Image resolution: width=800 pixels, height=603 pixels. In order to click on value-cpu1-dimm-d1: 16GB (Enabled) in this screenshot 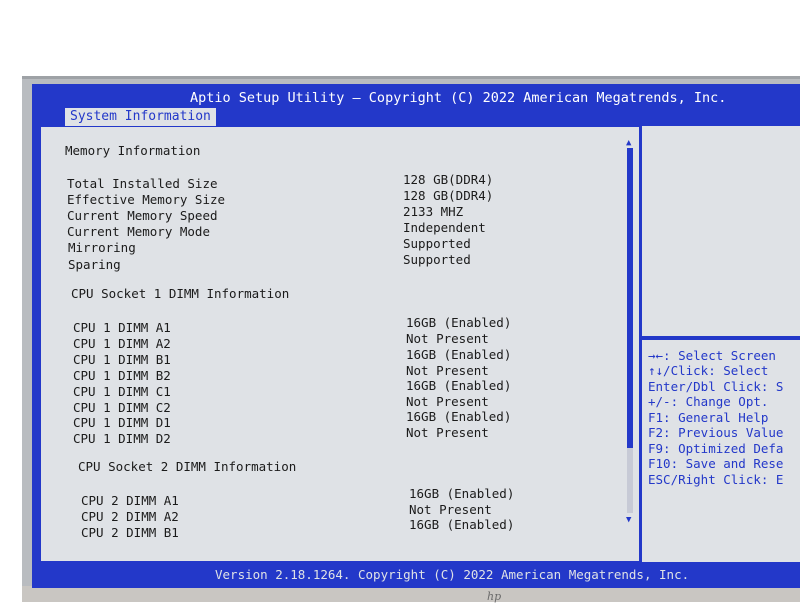, I will do `click(459, 416)`.